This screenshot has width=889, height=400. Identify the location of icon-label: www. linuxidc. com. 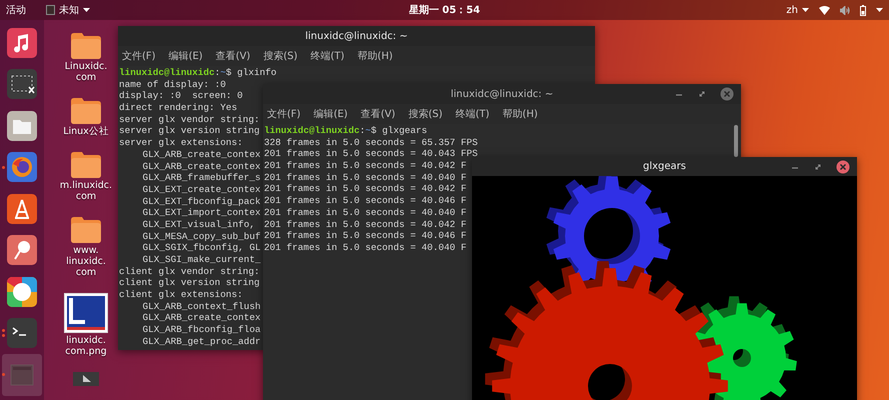
(86, 261).